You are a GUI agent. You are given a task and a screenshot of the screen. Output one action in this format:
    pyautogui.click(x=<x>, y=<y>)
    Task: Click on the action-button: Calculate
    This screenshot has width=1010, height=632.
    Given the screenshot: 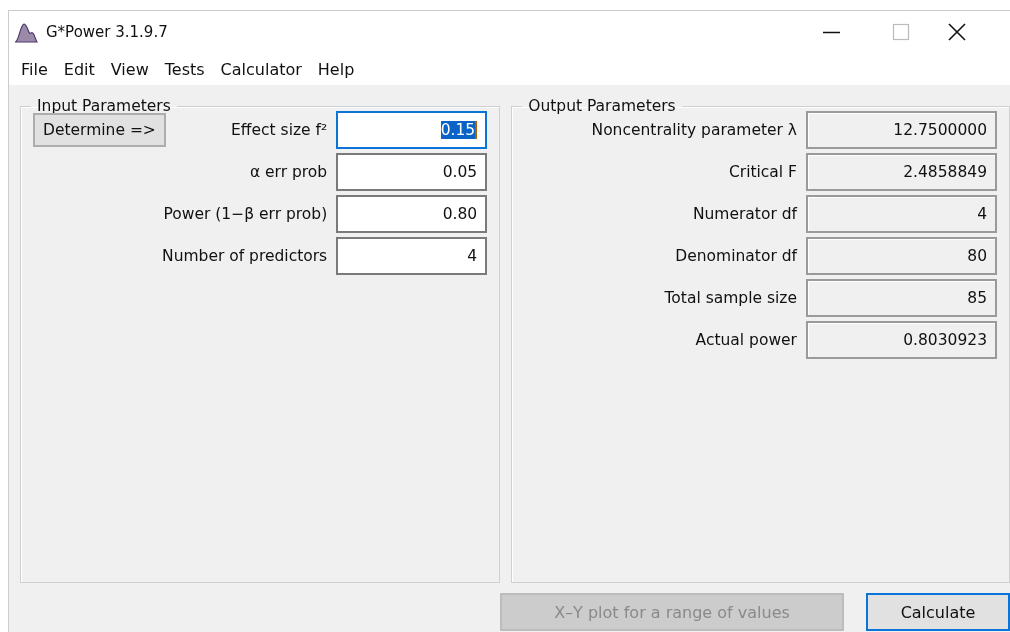 What is the action you would take?
    pyautogui.click(x=938, y=612)
    